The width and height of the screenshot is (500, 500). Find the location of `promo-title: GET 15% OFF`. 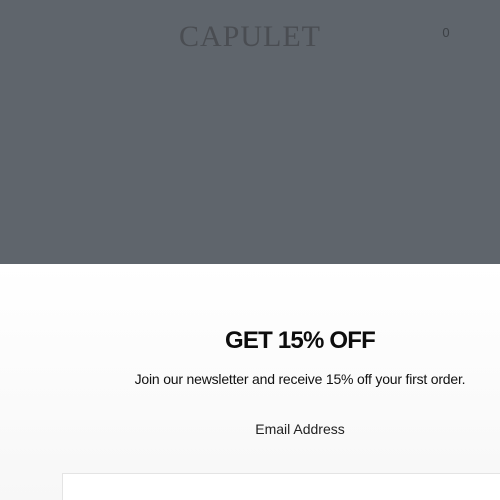

promo-title: GET 15% OFF is located at coordinates (300, 340).